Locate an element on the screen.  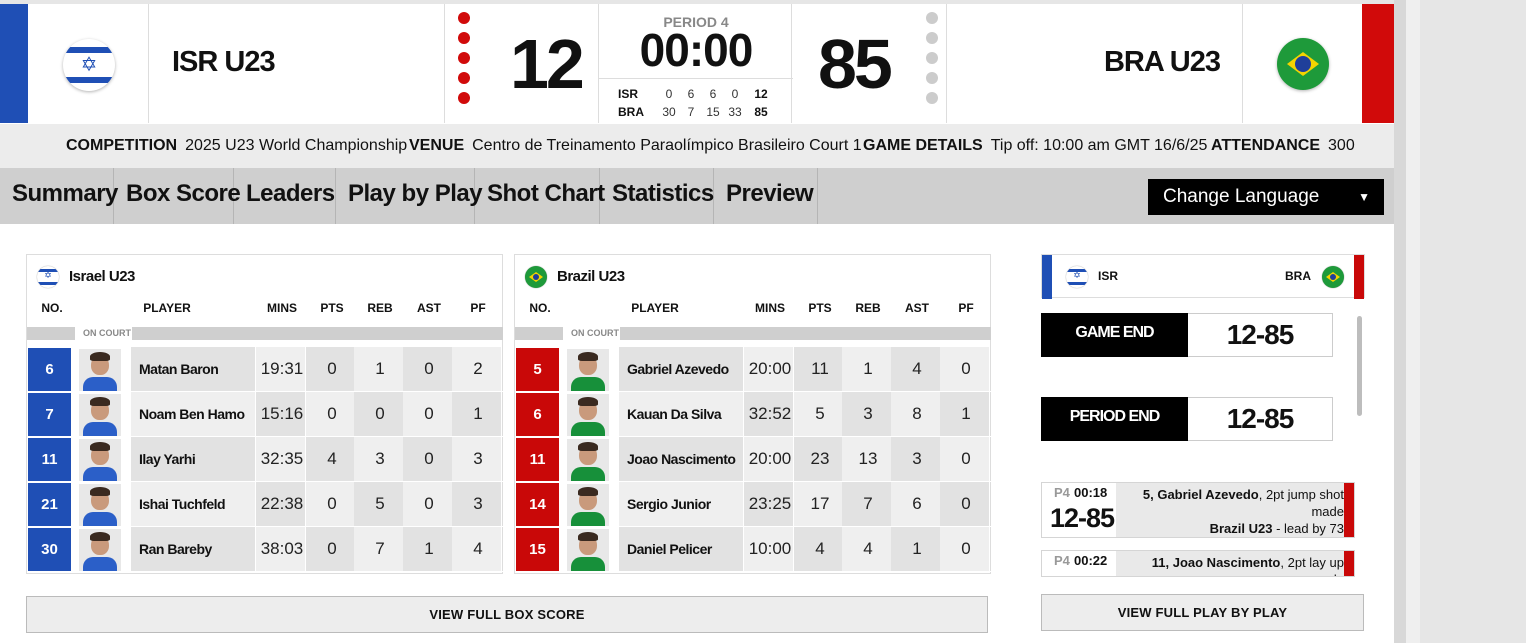
stat-pts: 11 is located at coordinates (820, 368).